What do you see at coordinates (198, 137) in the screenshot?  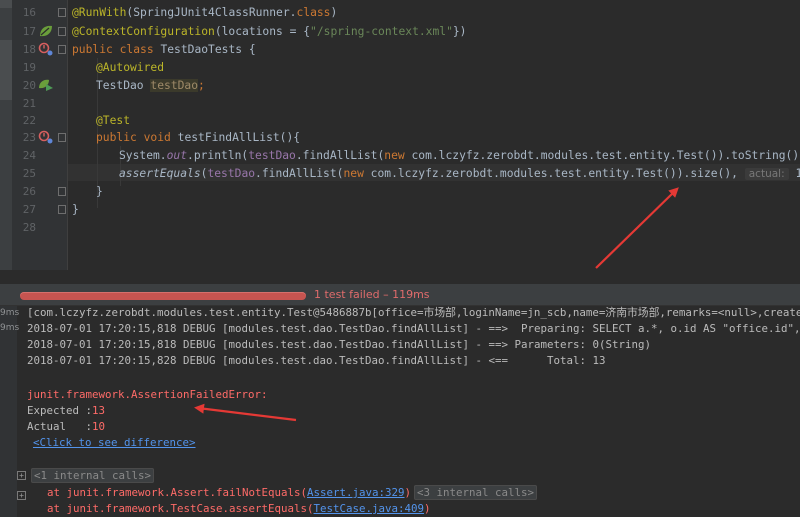 I see `code-line-23: public void testFindAllList(){` at bounding box center [198, 137].